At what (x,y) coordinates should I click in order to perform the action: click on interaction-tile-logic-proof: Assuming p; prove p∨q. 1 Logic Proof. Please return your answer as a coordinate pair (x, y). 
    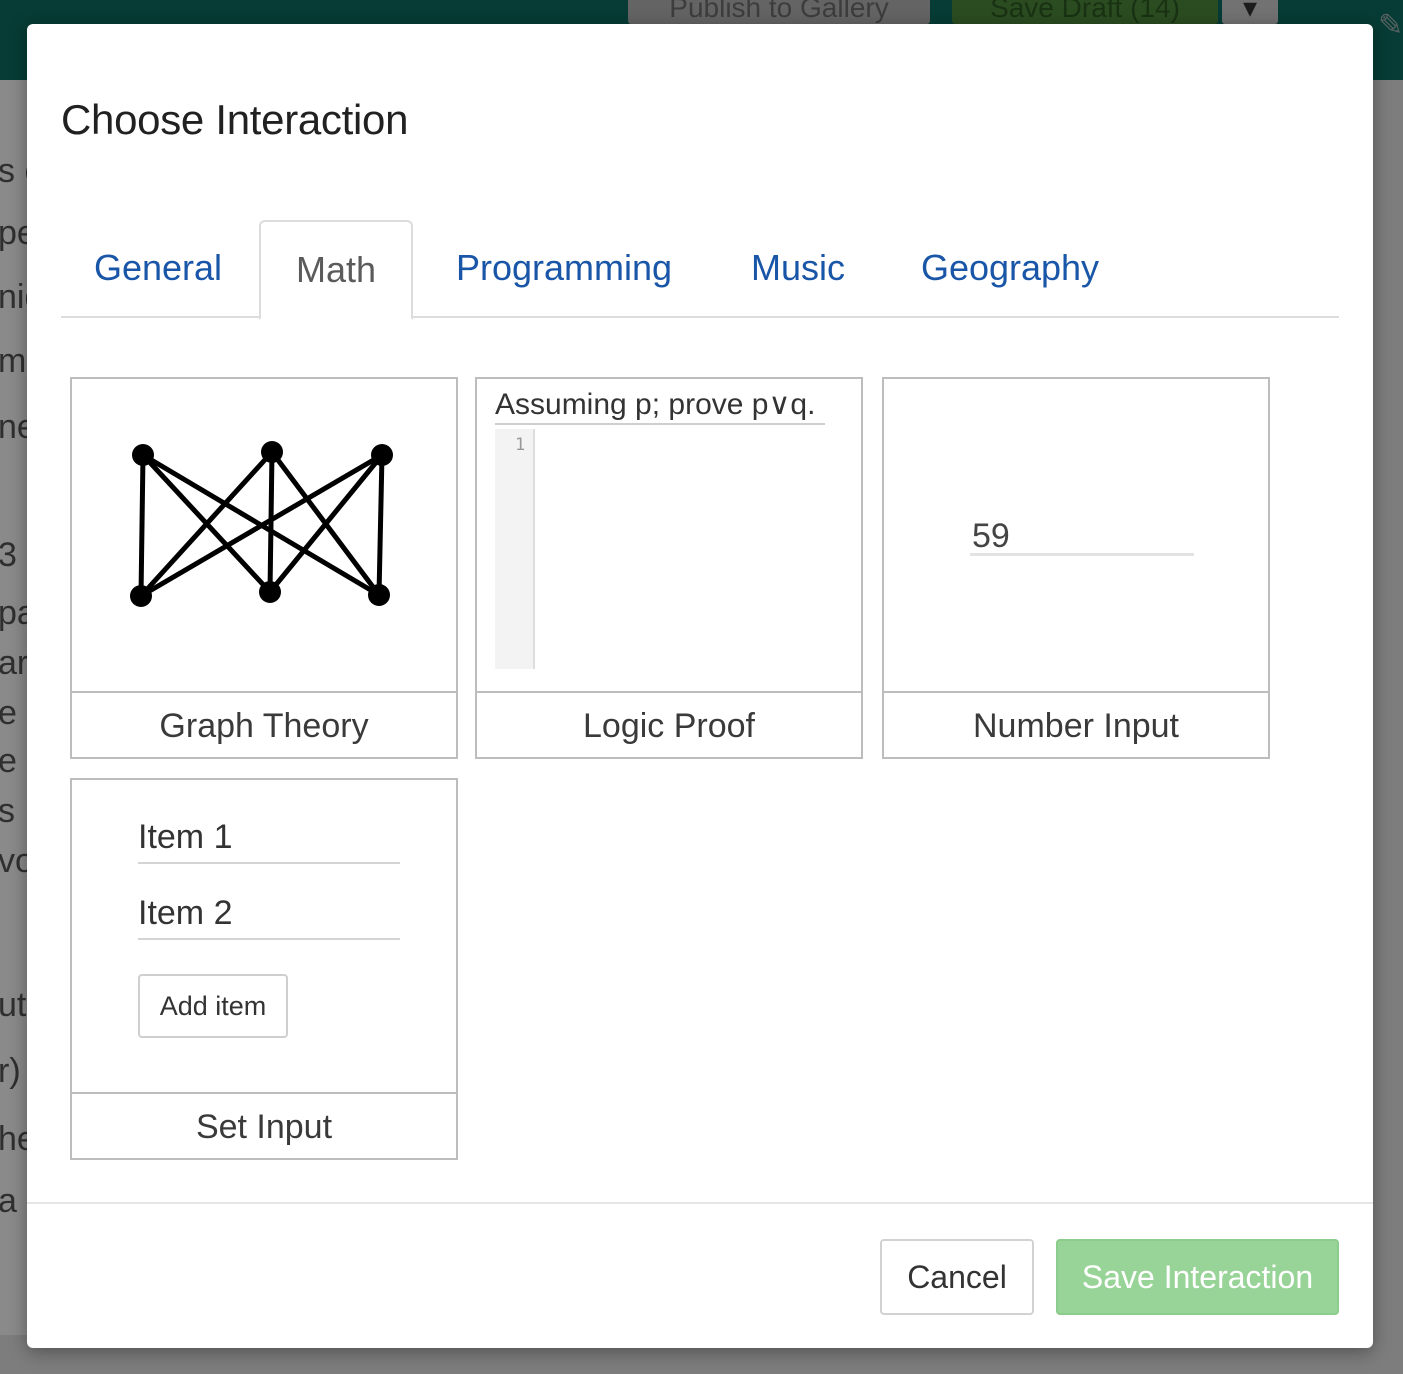
    Looking at the image, I should click on (669, 568).